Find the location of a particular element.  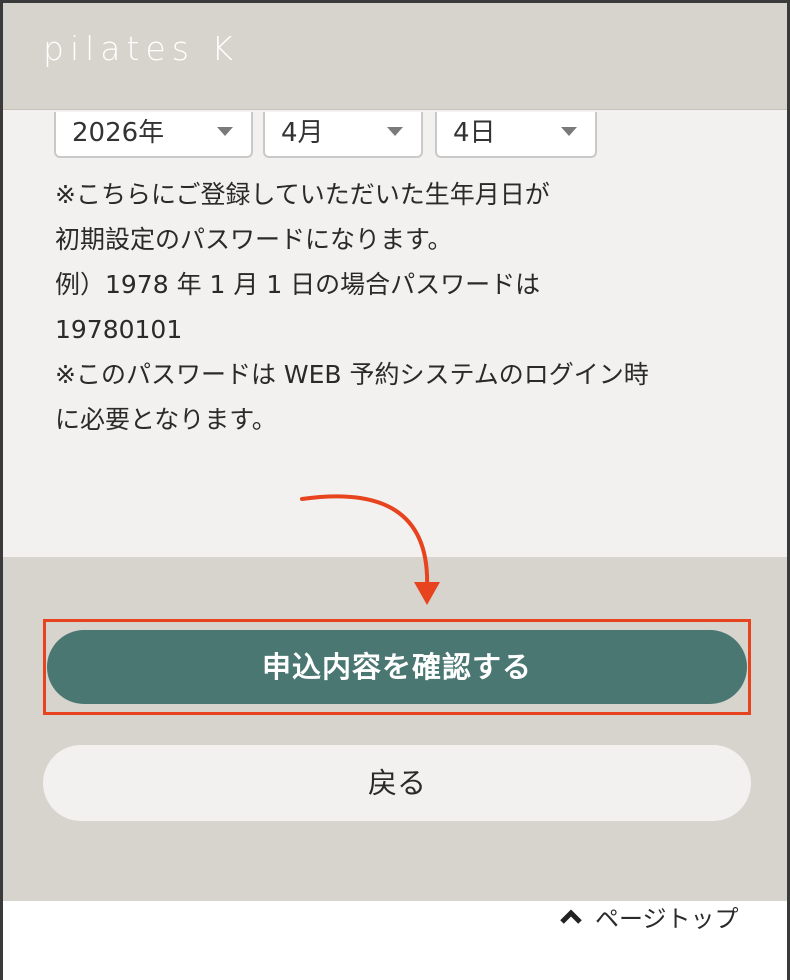

chevron-up-icon is located at coordinates (571, 916).